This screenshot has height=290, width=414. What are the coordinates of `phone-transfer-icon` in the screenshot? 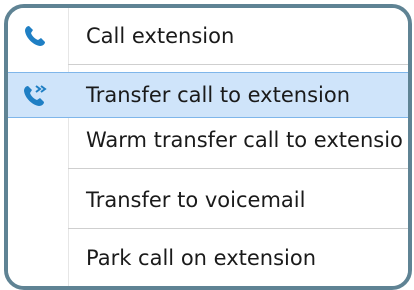 It's located at (35, 95).